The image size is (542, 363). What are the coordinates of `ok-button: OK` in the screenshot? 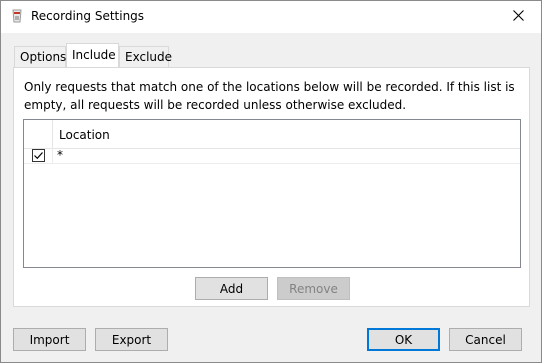 It's located at (403, 339).